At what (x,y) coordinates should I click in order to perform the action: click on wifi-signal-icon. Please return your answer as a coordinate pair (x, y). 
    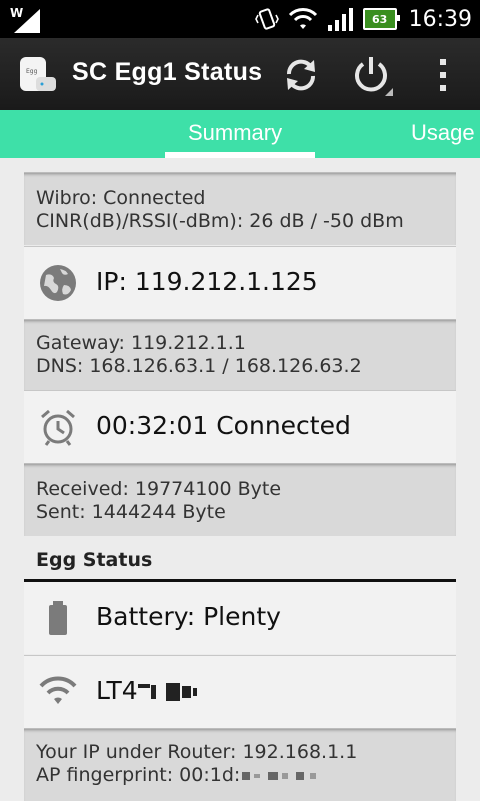
    Looking at the image, I should click on (58, 690).